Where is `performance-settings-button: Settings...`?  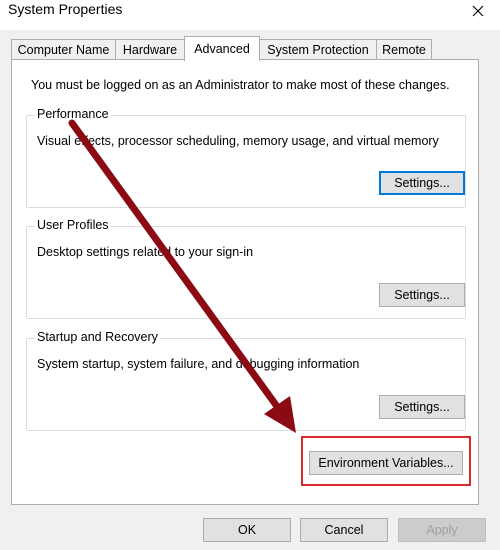
performance-settings-button: Settings... is located at coordinates (422, 183).